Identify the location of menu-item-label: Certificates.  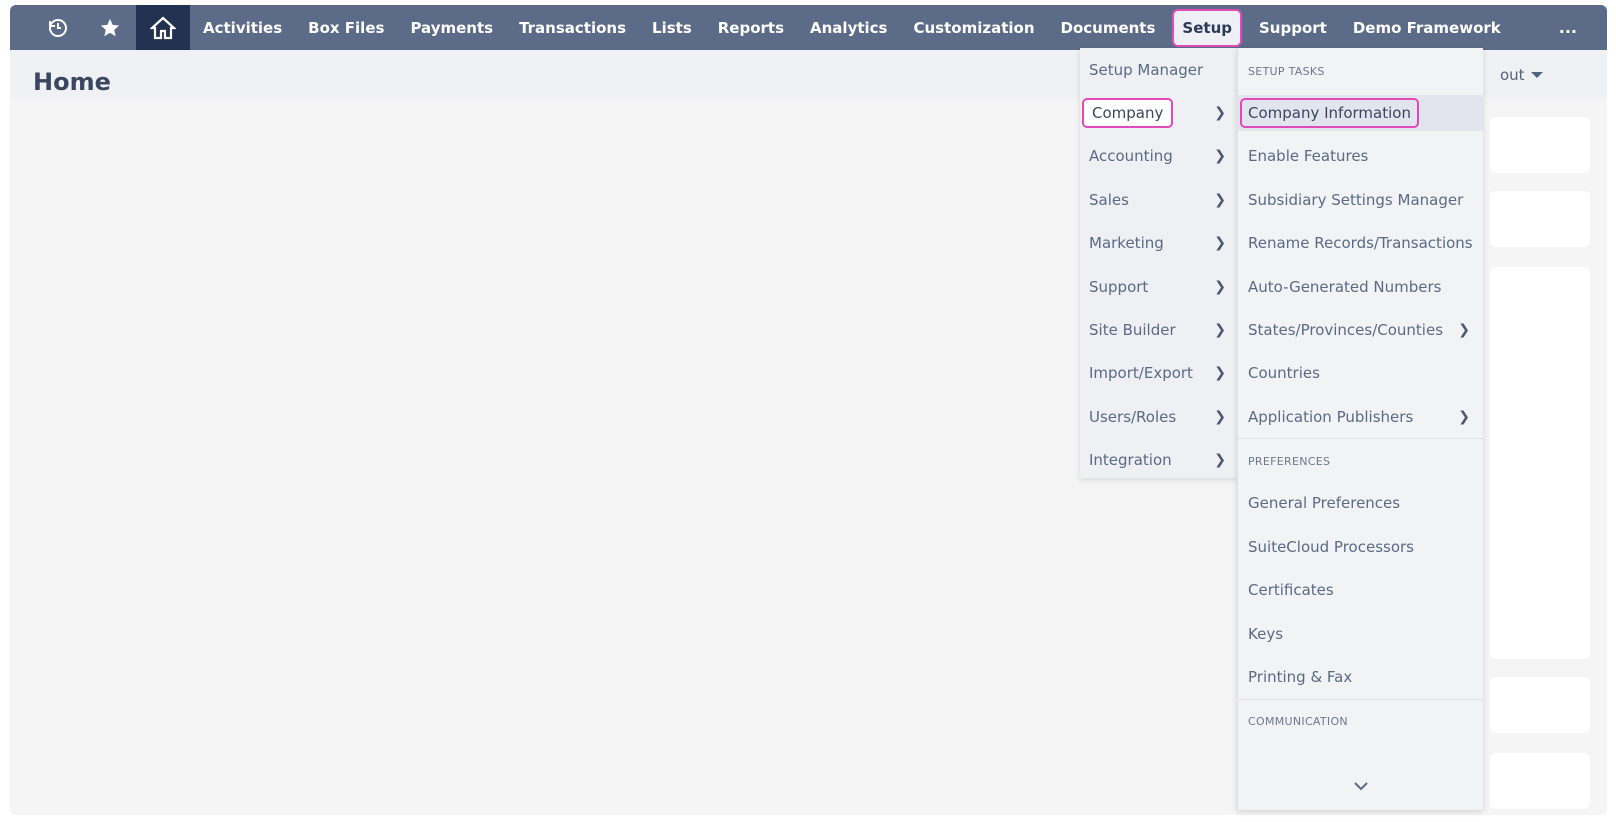
(1291, 590).